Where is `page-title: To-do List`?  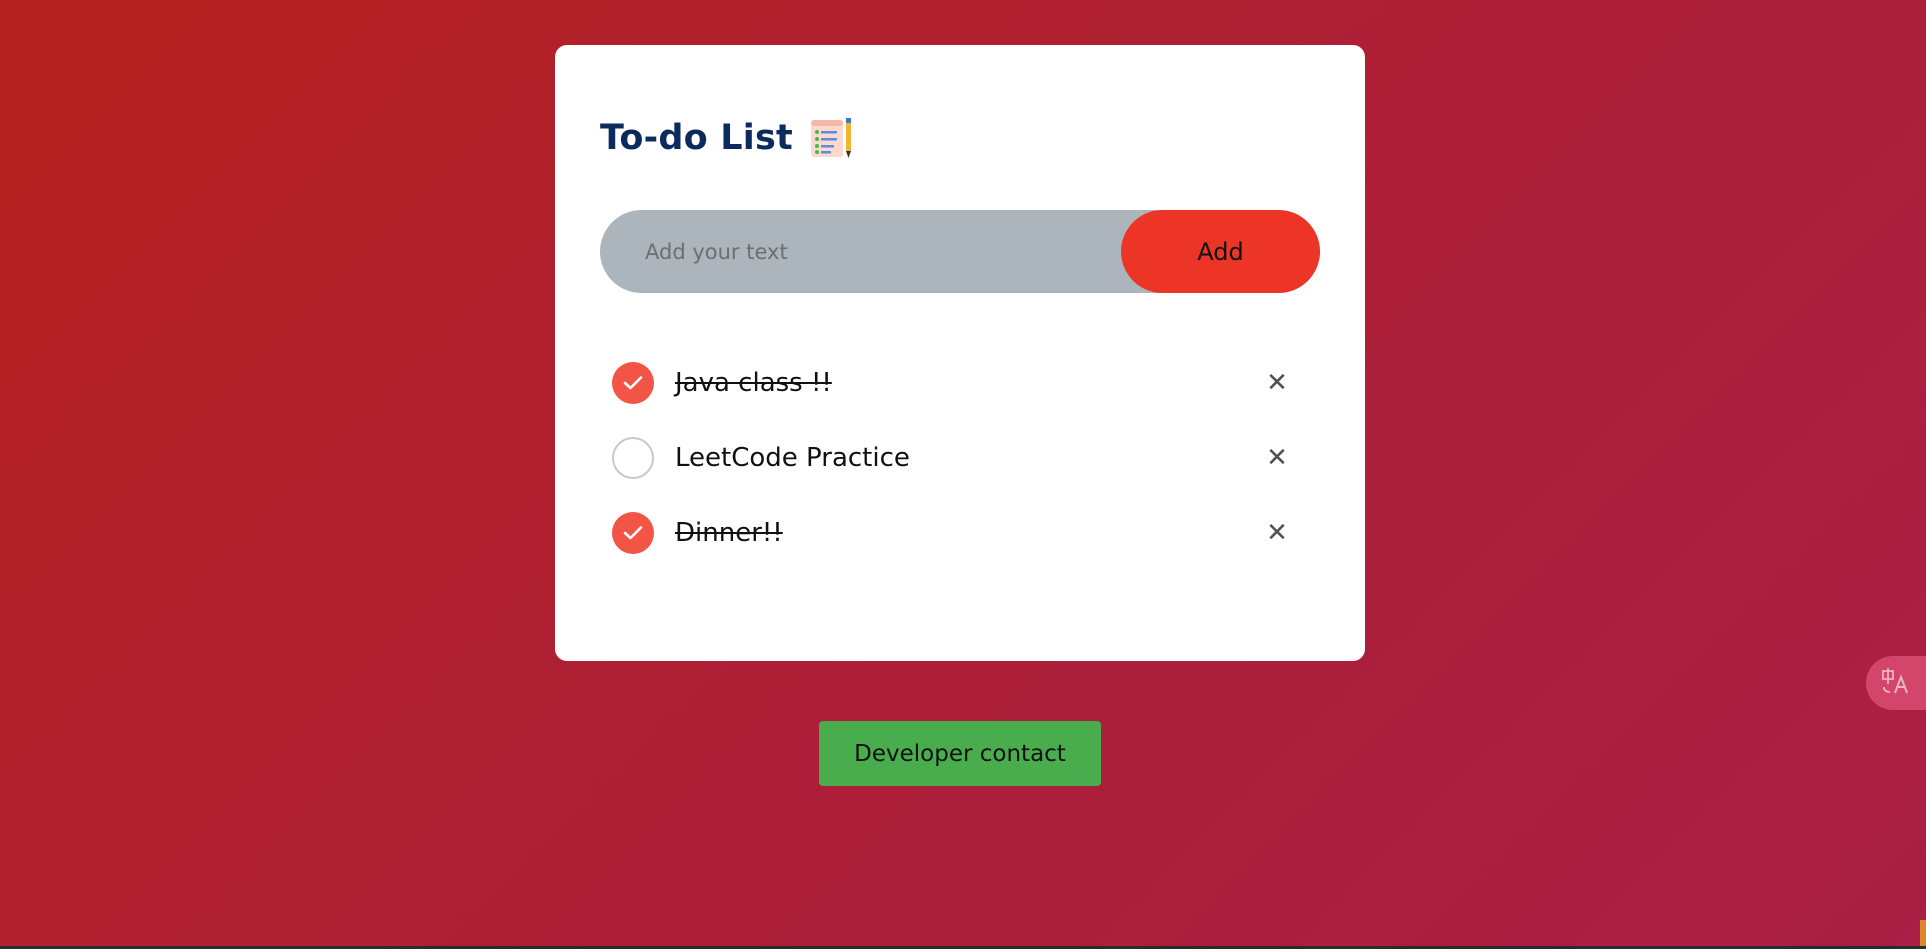 page-title: To-do List is located at coordinates (727, 138).